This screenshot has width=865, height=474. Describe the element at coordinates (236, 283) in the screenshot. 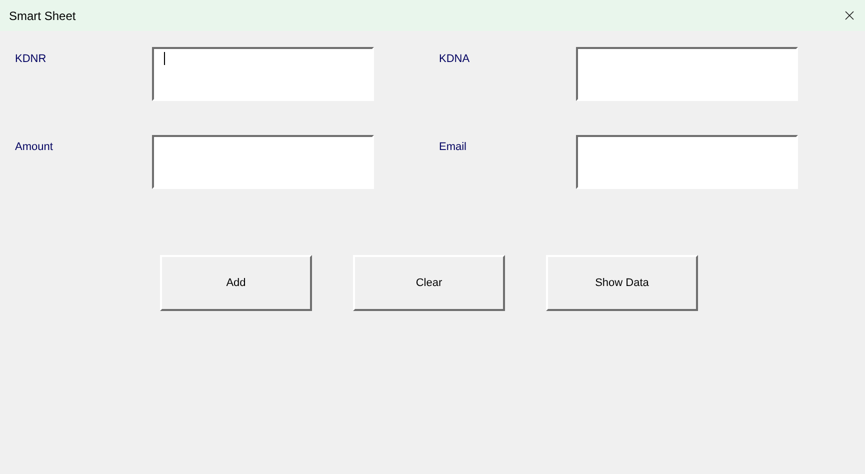

I see `form-button: Add` at that location.